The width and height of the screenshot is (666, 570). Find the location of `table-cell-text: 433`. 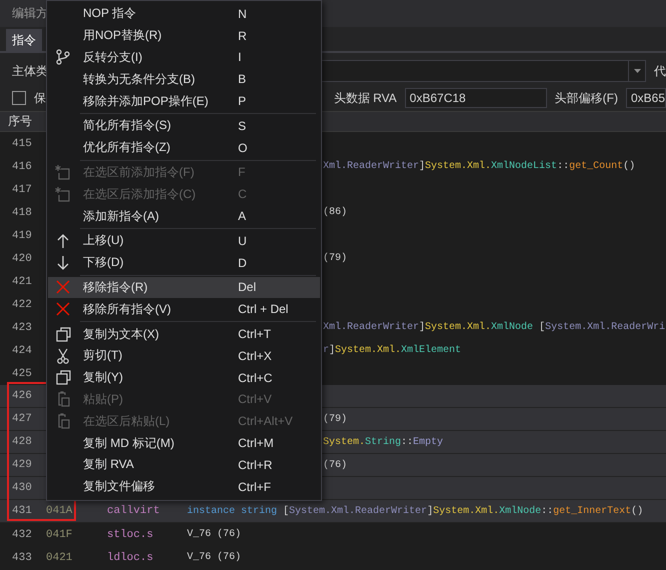

table-cell-text: 433 is located at coordinates (22, 558).